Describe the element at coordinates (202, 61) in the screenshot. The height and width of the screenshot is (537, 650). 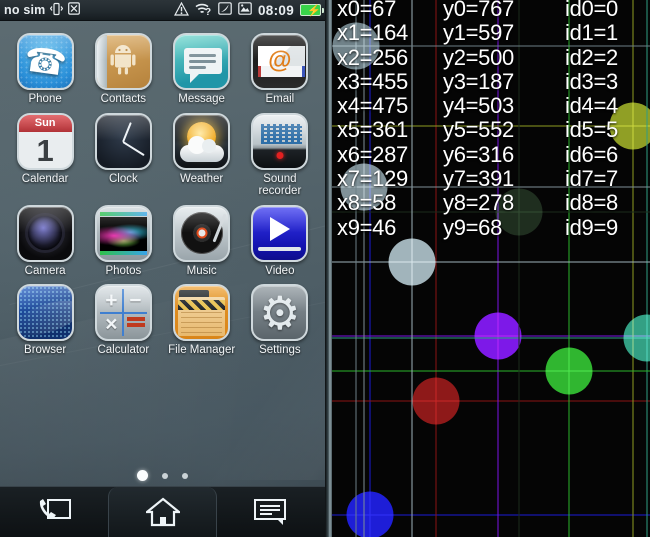
I see `message-icon` at that location.